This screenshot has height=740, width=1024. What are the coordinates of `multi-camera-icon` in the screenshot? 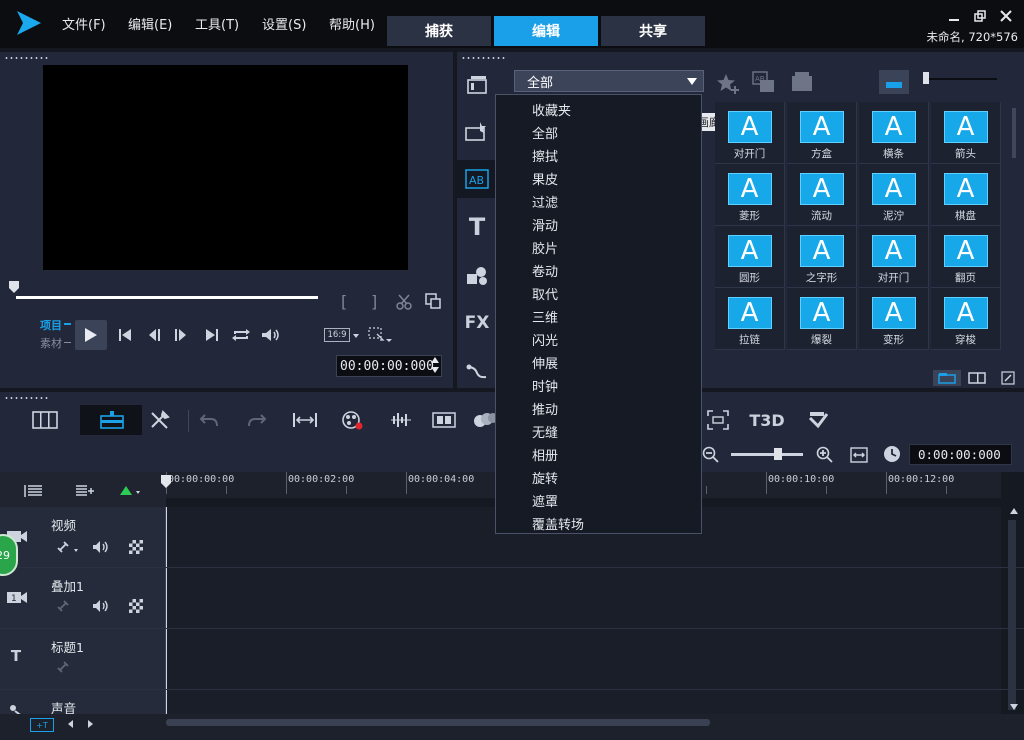 It's located at (819, 420).